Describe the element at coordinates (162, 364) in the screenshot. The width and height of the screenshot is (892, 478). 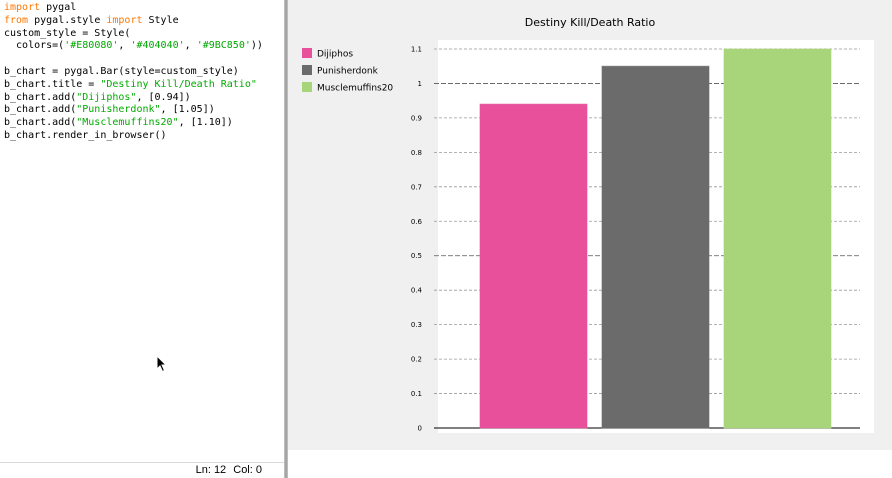
I see `mouse-pointer-icon` at that location.